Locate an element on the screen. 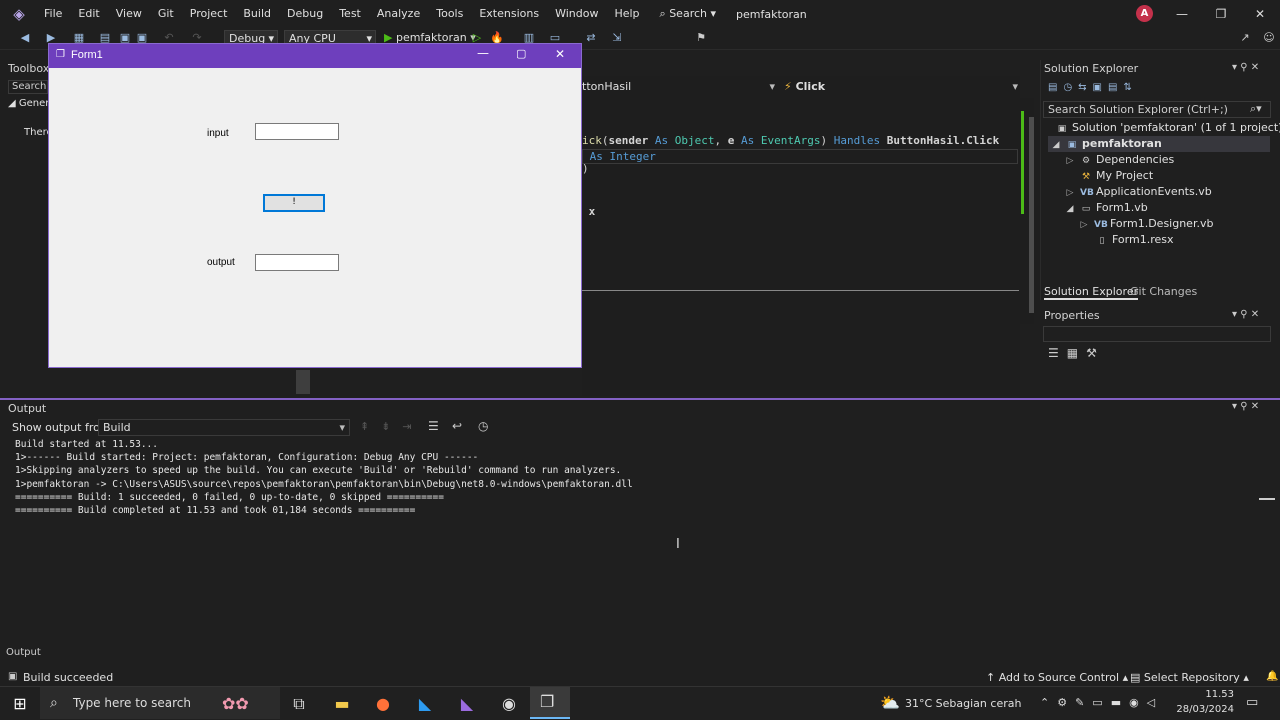 The image size is (1280, 720). obs-icon: ◉ is located at coordinates (509, 704).